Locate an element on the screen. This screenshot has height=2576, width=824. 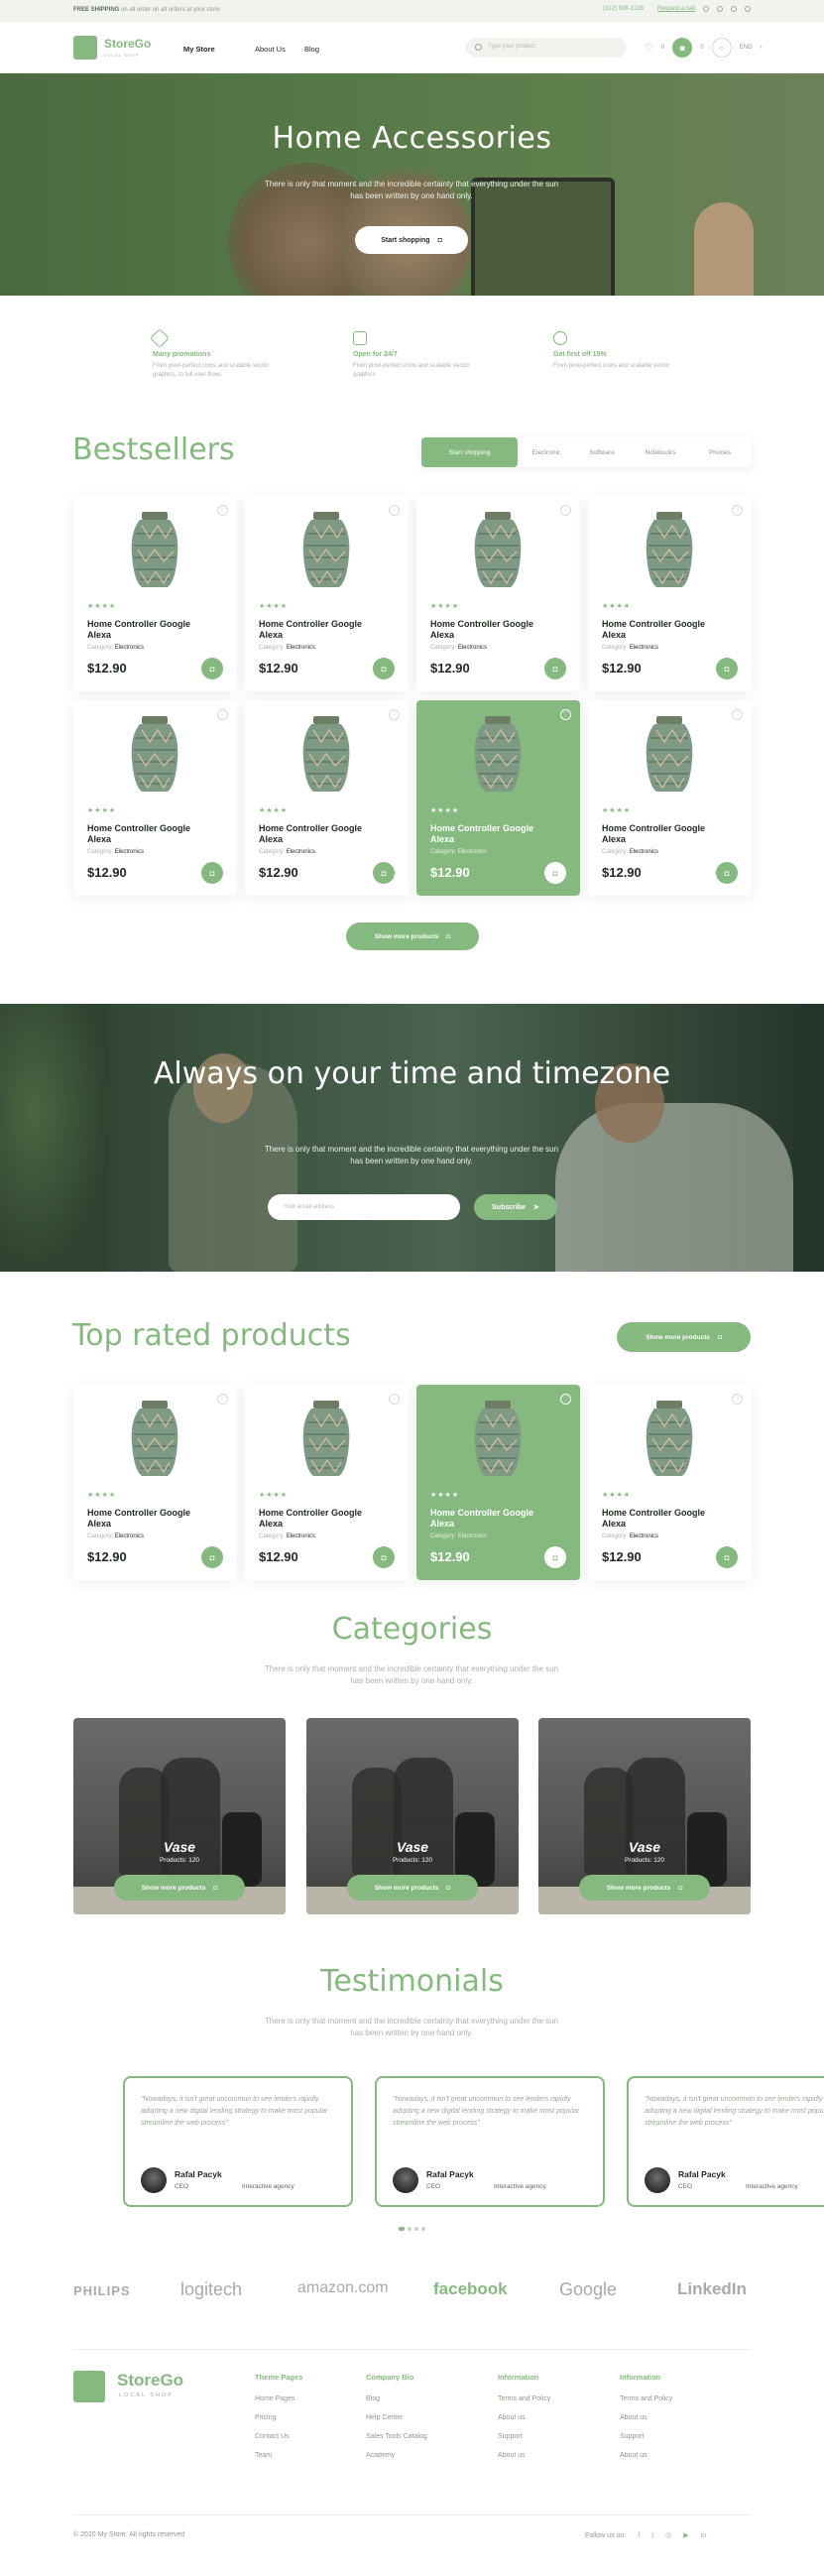
instagram-icon: ◎ is located at coordinates (668, 2535).